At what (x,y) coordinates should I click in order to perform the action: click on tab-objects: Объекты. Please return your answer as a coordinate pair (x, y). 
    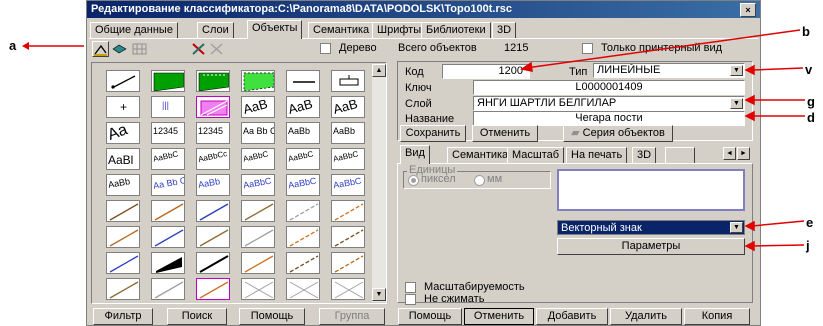
    Looking at the image, I should click on (275, 29).